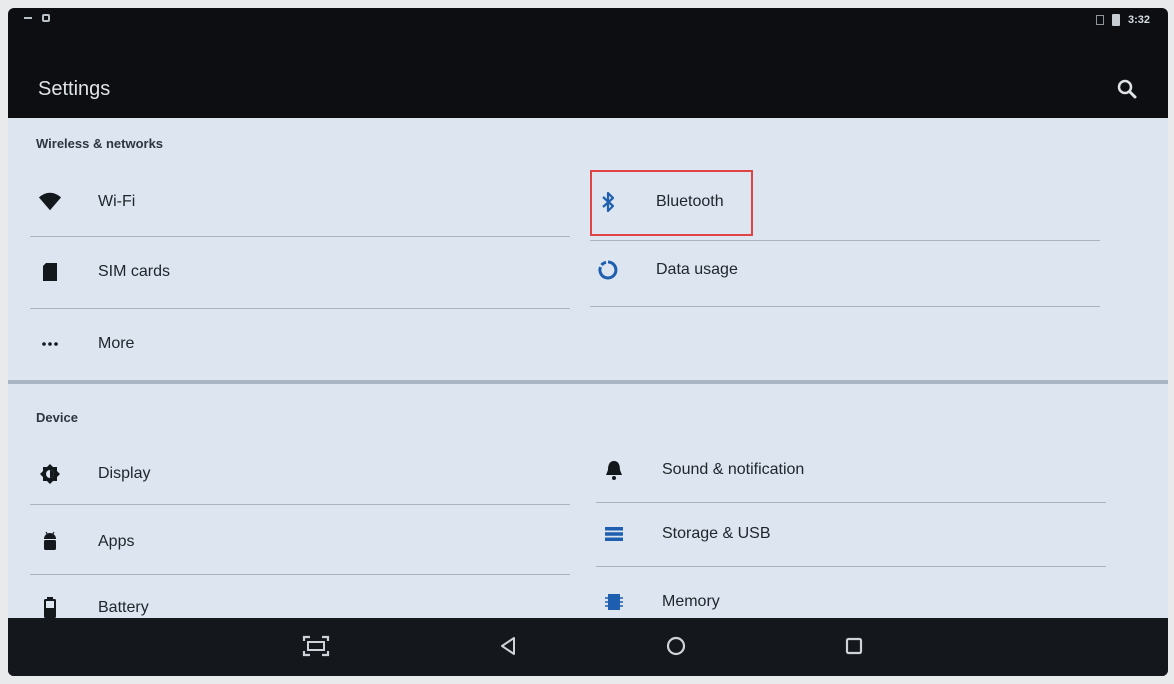 Image resolution: width=1174 pixels, height=684 pixels. Describe the element at coordinates (588, 23) in the screenshot. I see `status-bar: 3:32` at that location.